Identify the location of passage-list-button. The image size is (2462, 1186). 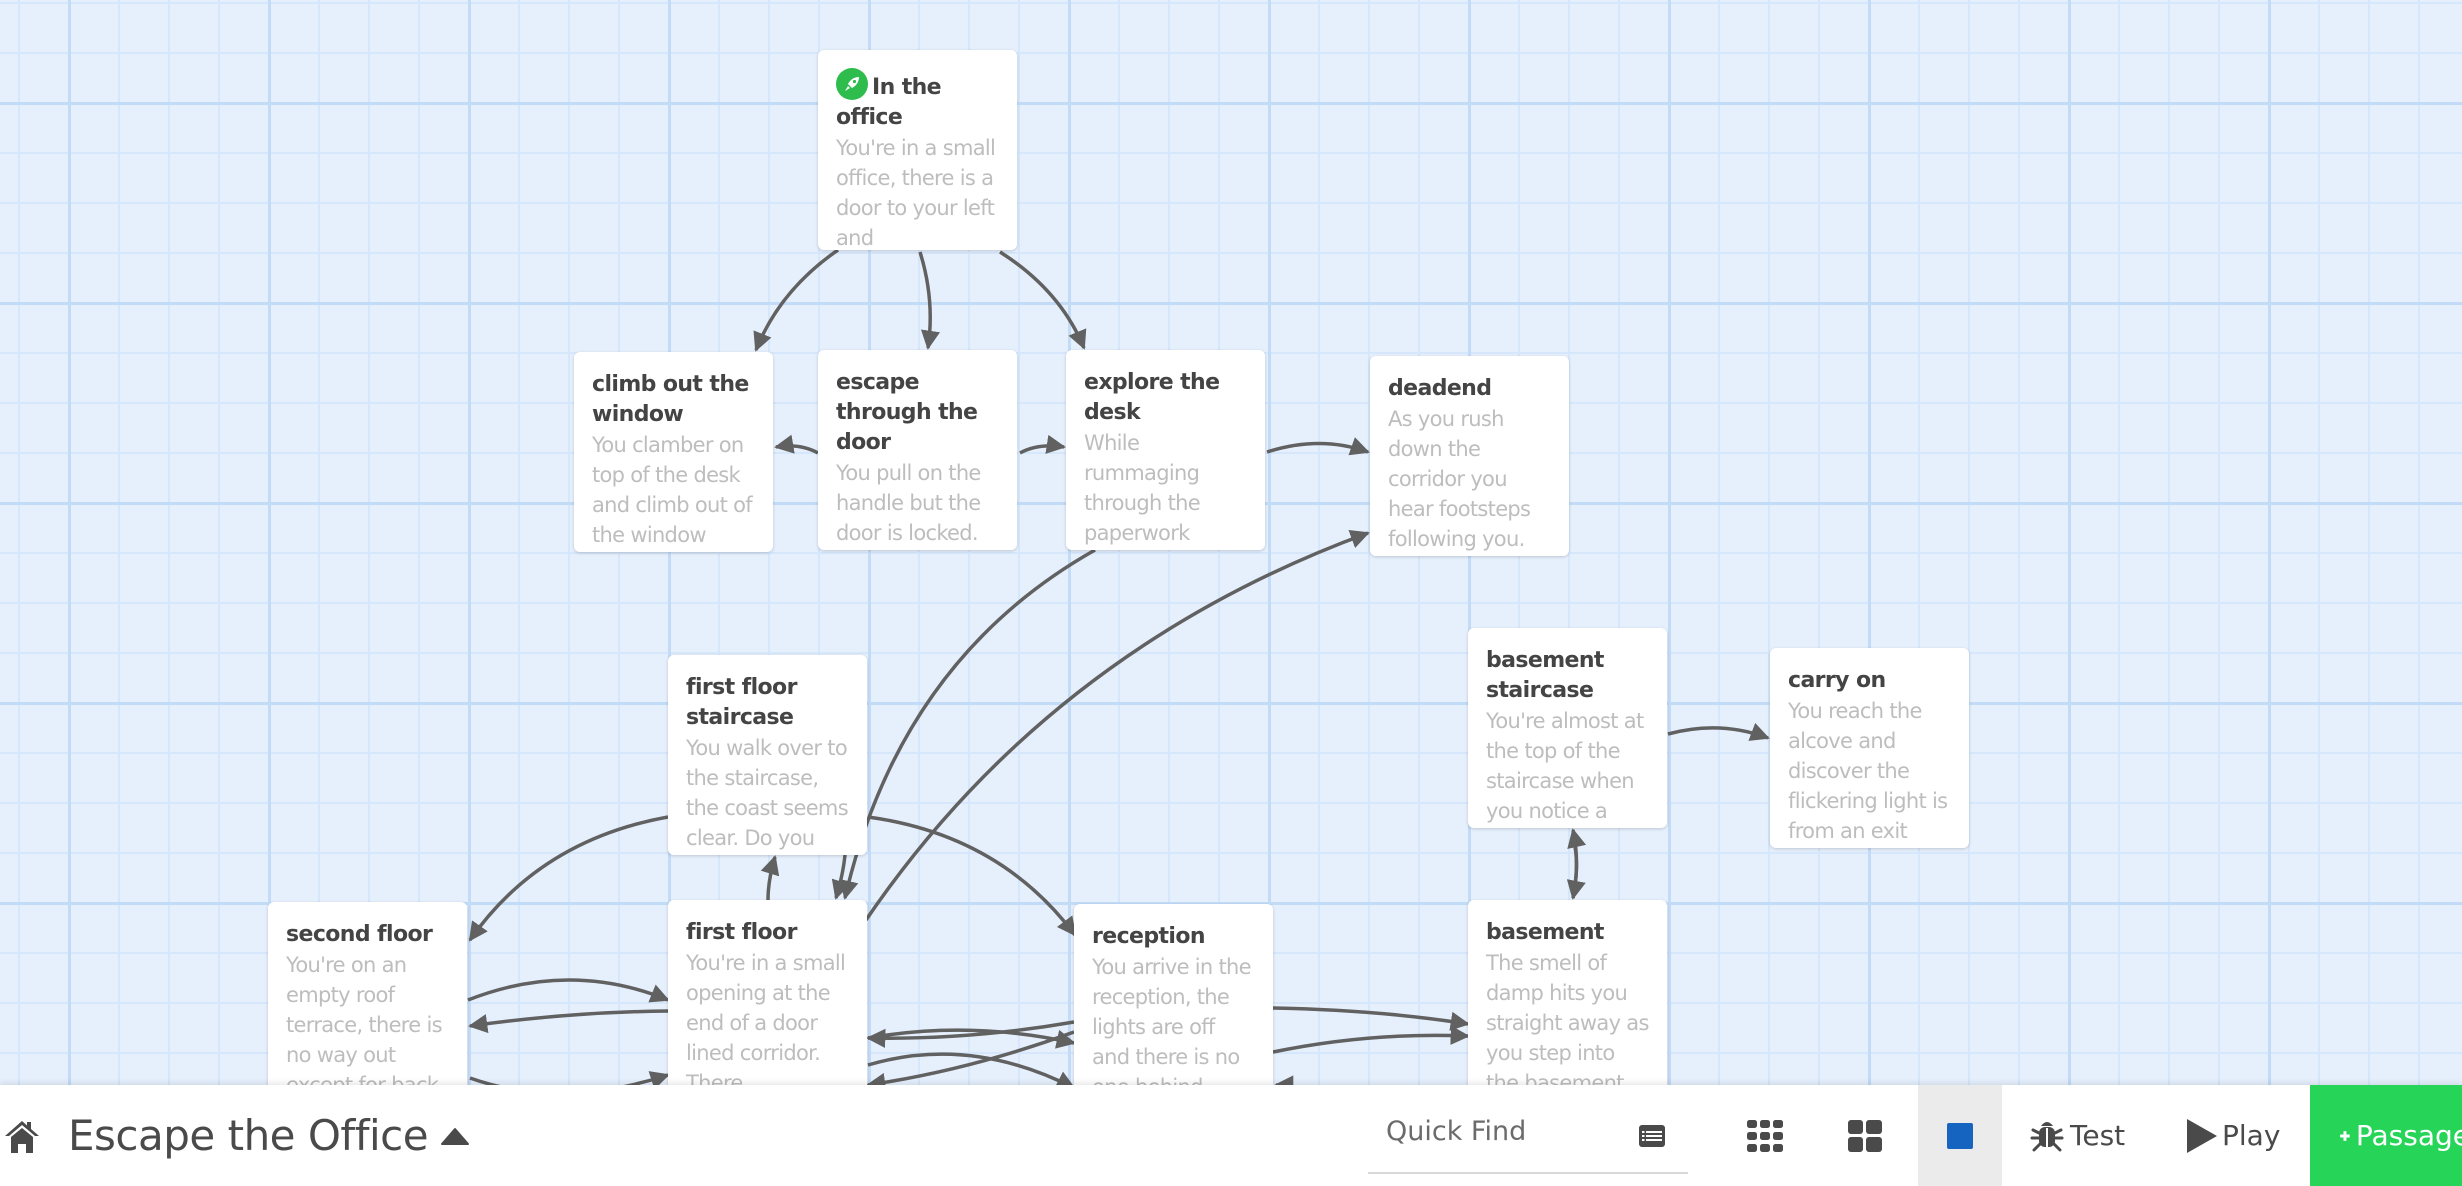
(1652, 1135).